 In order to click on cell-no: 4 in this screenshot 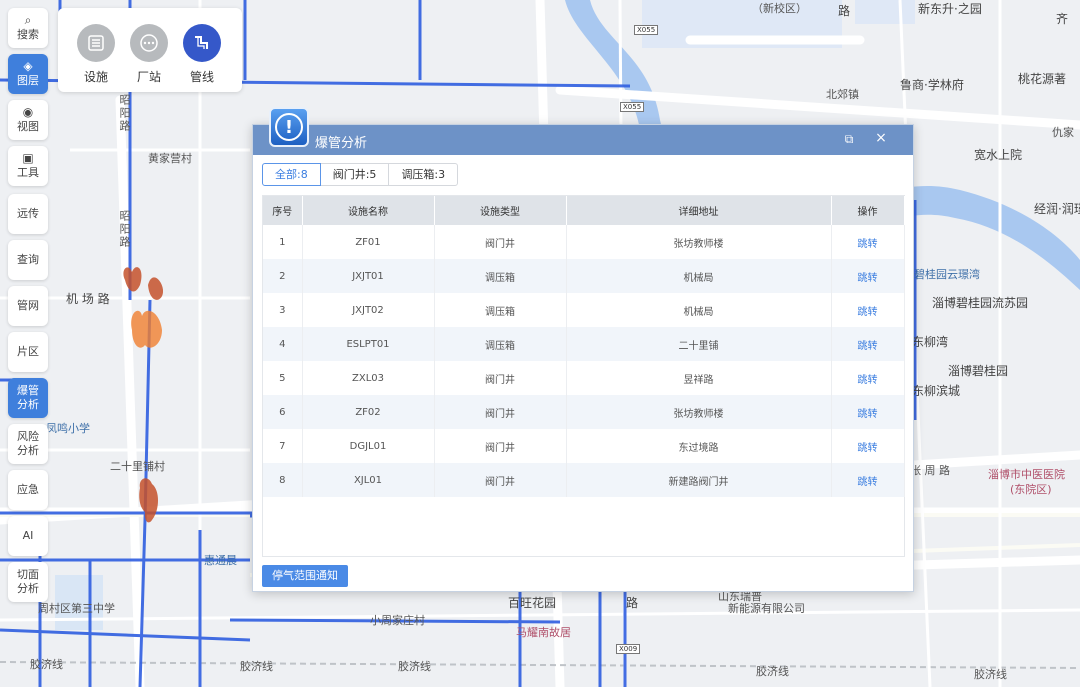, I will do `click(283, 344)`.